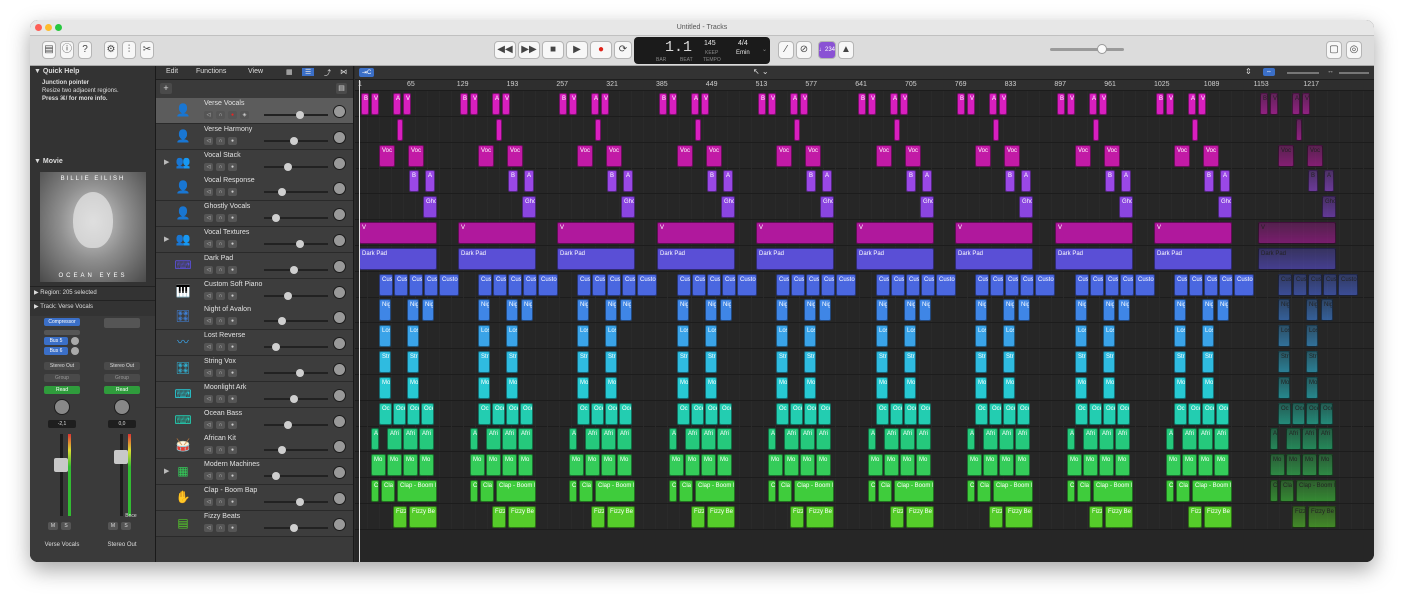  Describe the element at coordinates (1354, 50) in the screenshot. I see `loop-browser-icon: ◎` at that location.